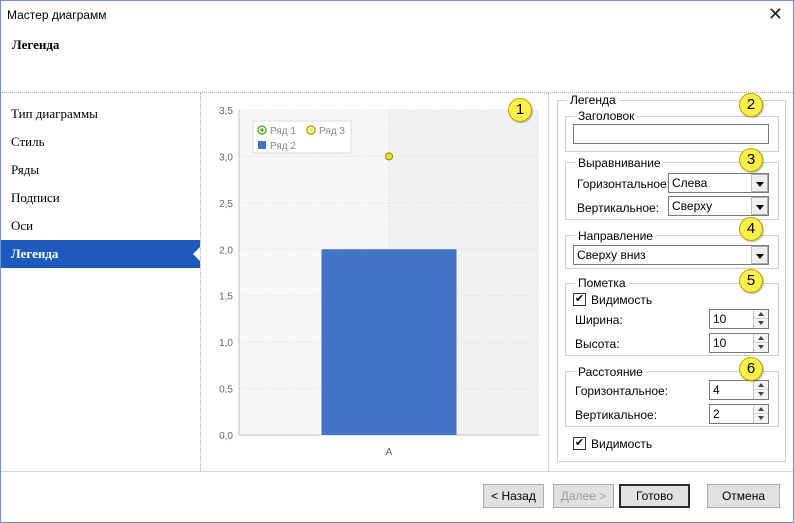 This screenshot has height=523, width=794. Describe the element at coordinates (332, 131) in the screenshot. I see `legend-label: Ряд 3` at that location.